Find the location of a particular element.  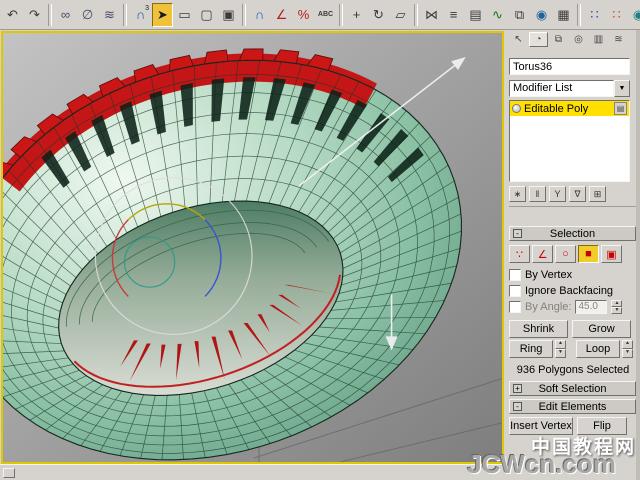

show-end-result-button: ‖ is located at coordinates (537, 194).